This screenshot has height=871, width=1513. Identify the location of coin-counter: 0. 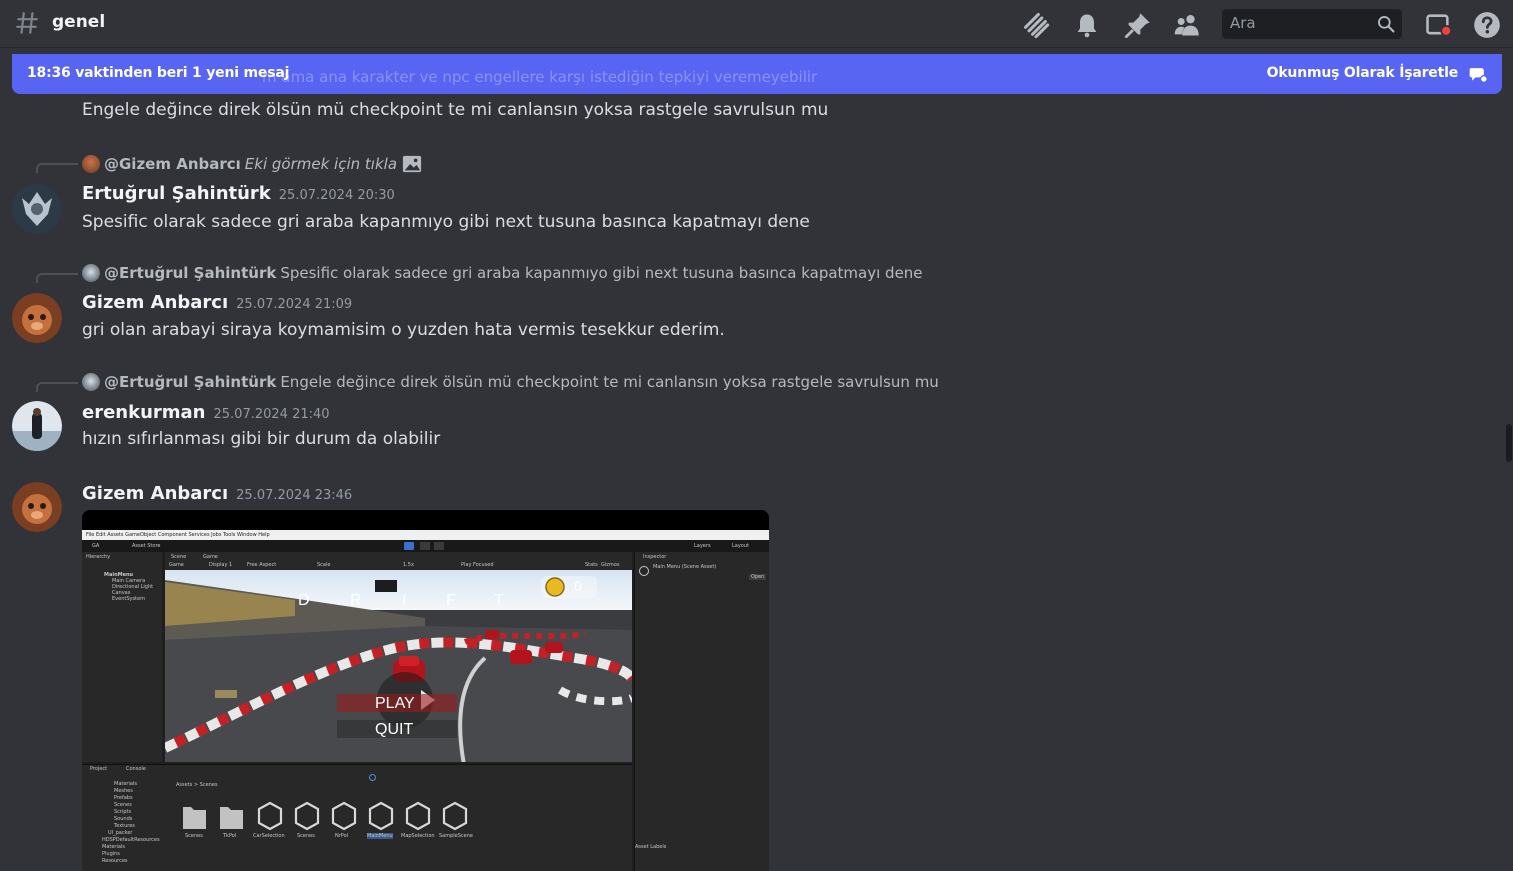
(578, 586).